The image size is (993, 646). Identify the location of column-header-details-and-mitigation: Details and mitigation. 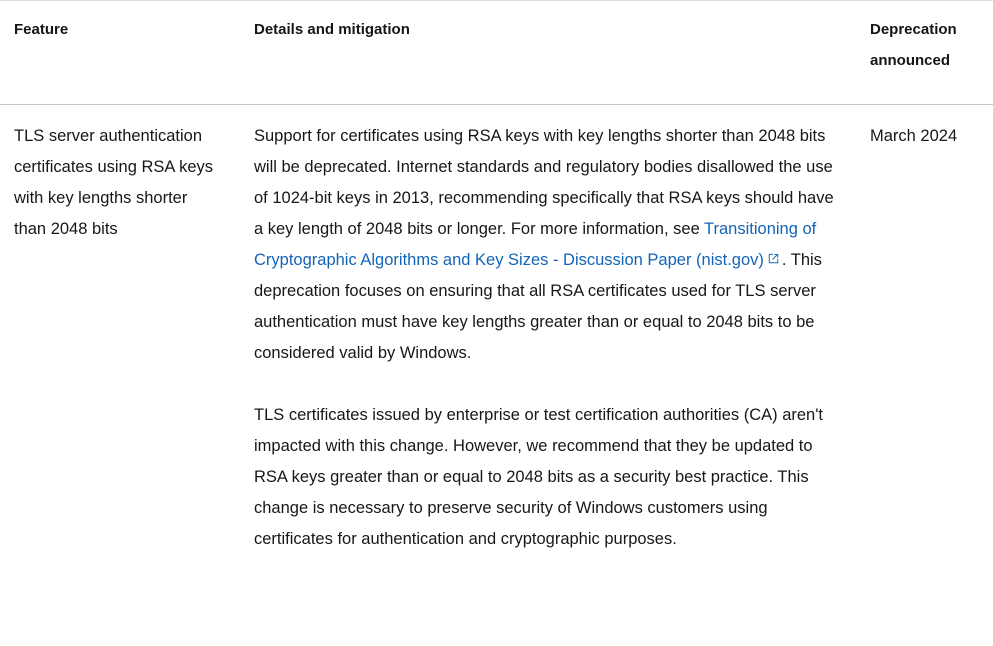
(543, 52).